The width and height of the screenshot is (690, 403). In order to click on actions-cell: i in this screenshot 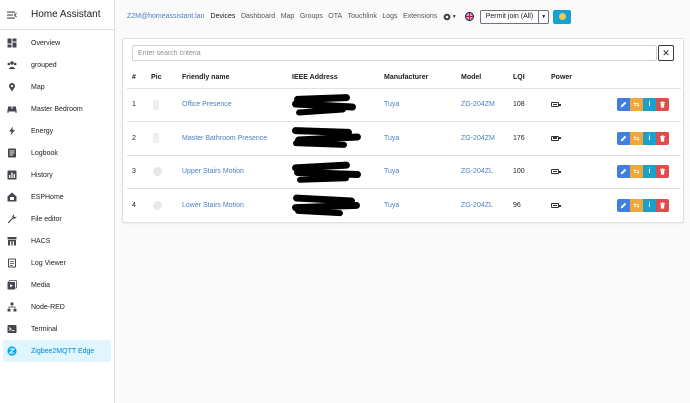, I will do `click(641, 205)`.